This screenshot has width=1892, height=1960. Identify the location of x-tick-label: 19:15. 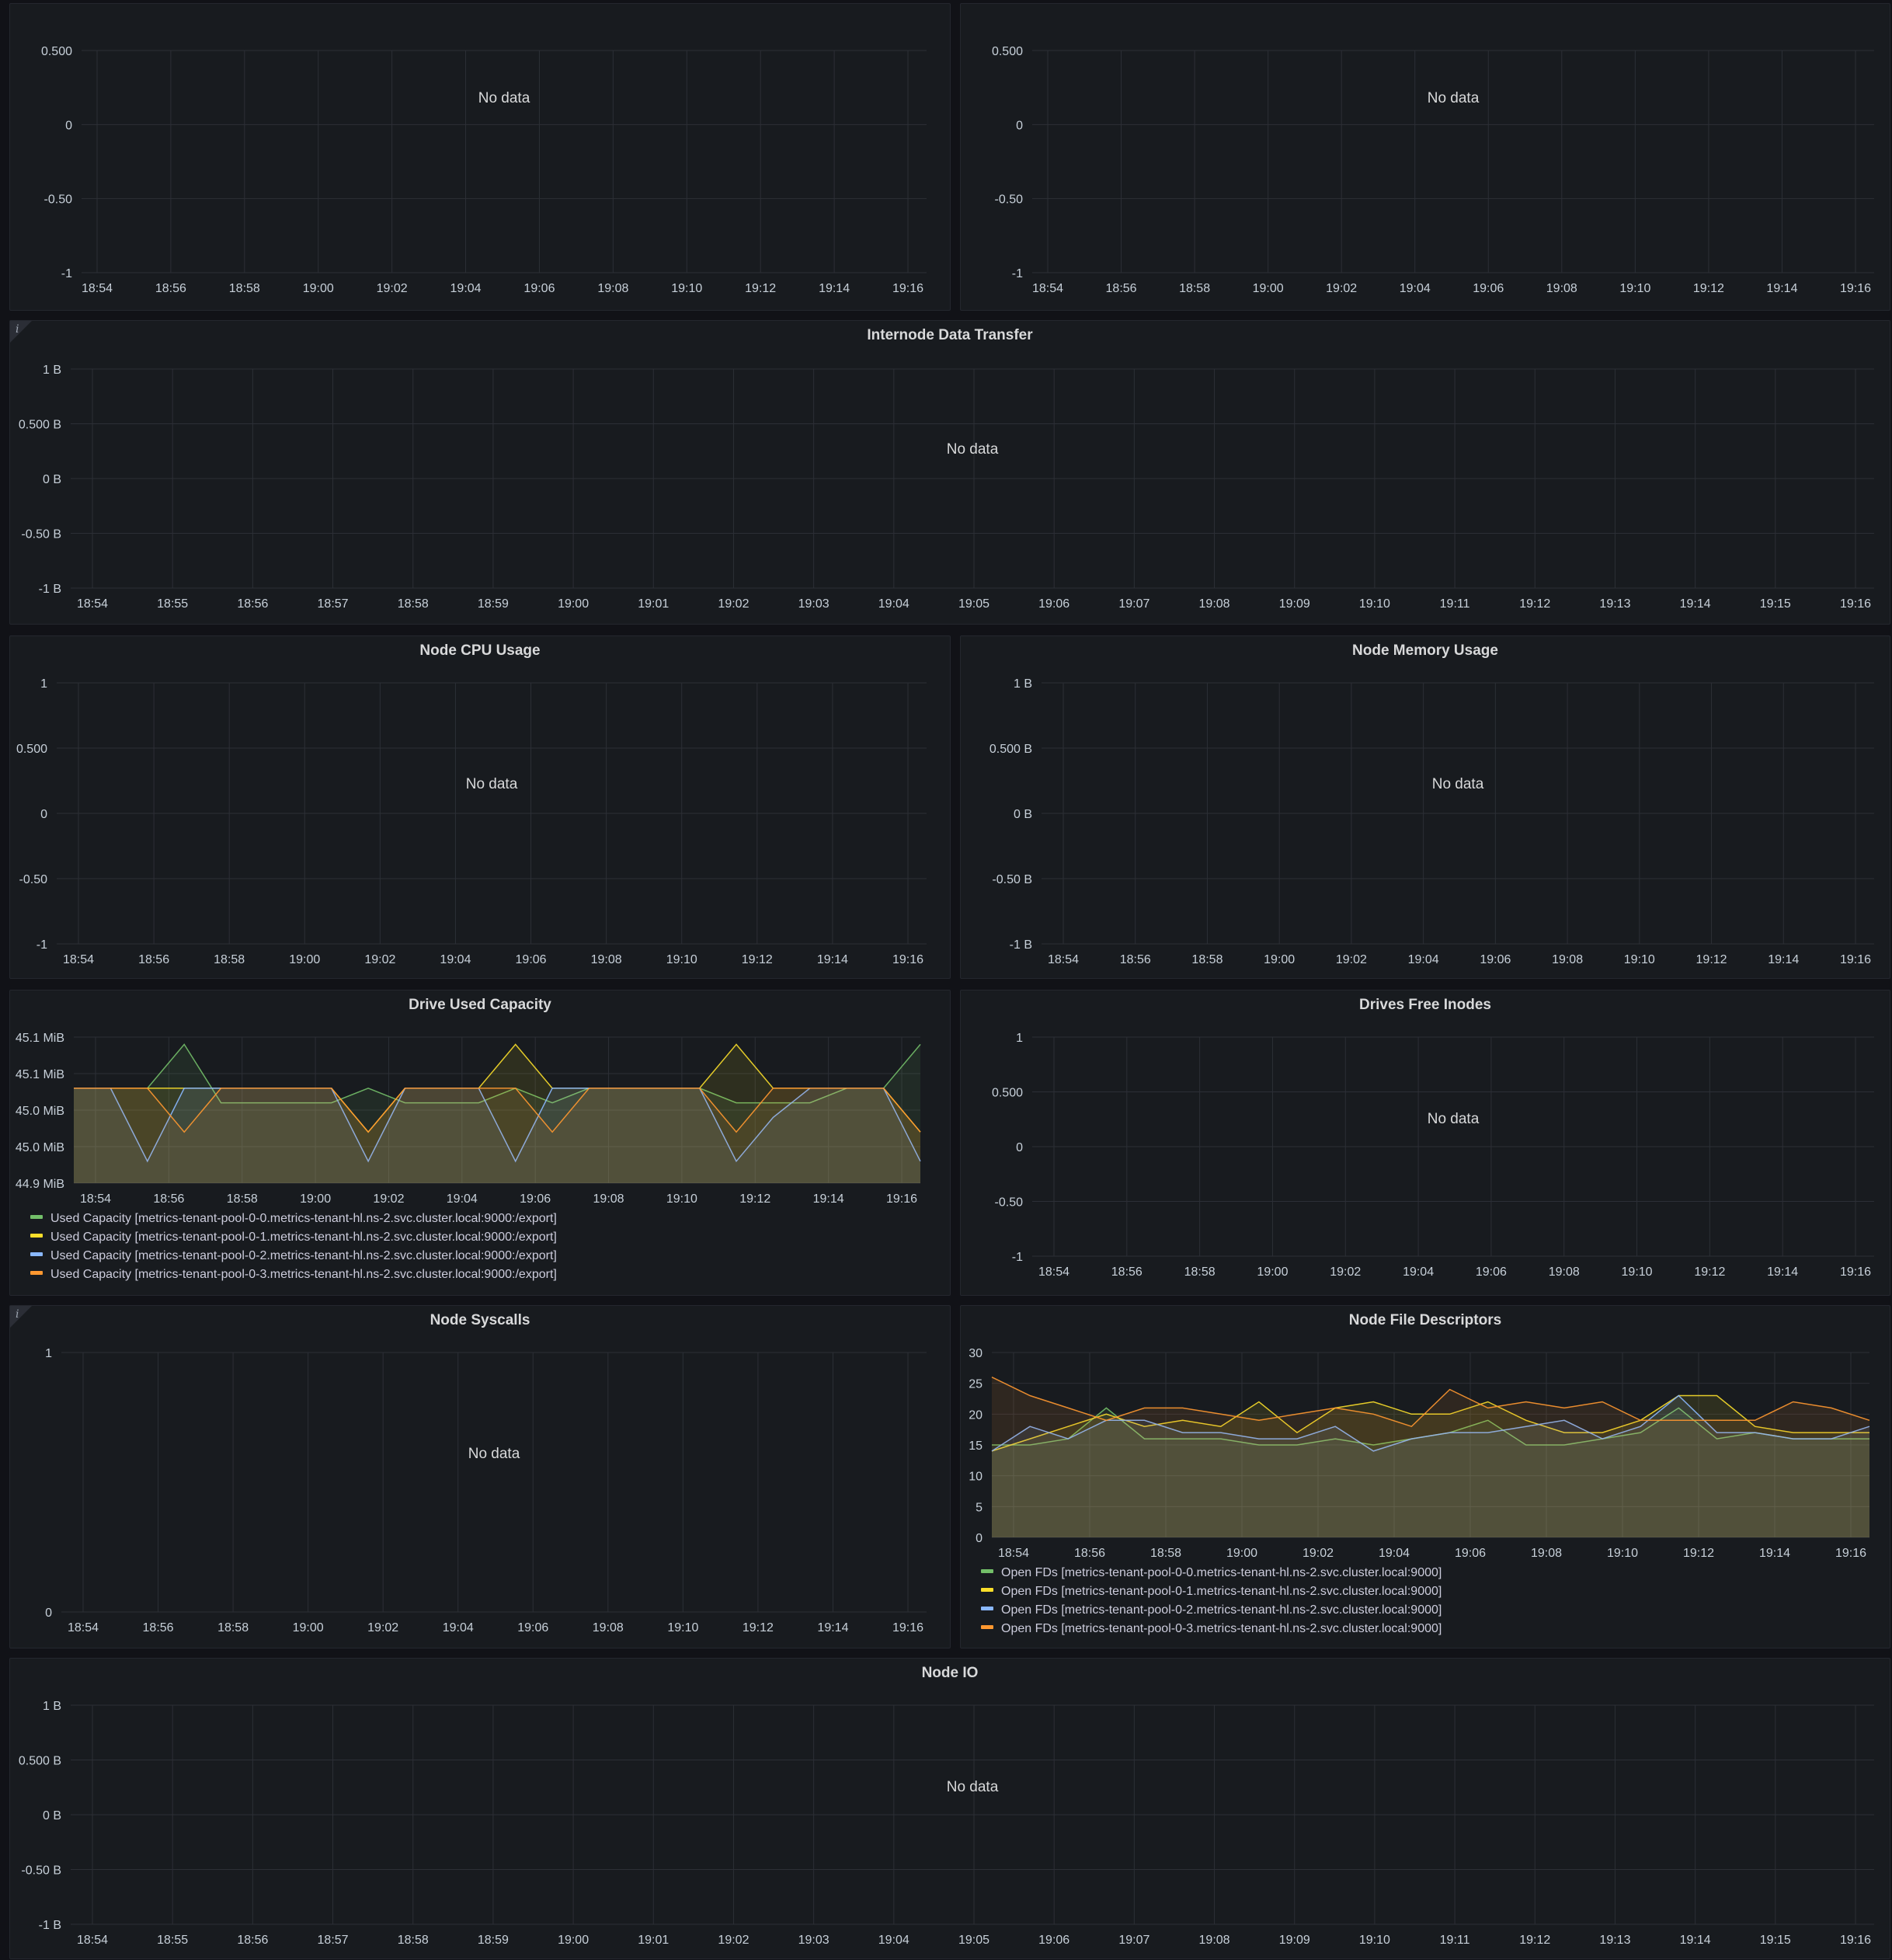
(1776, 1941).